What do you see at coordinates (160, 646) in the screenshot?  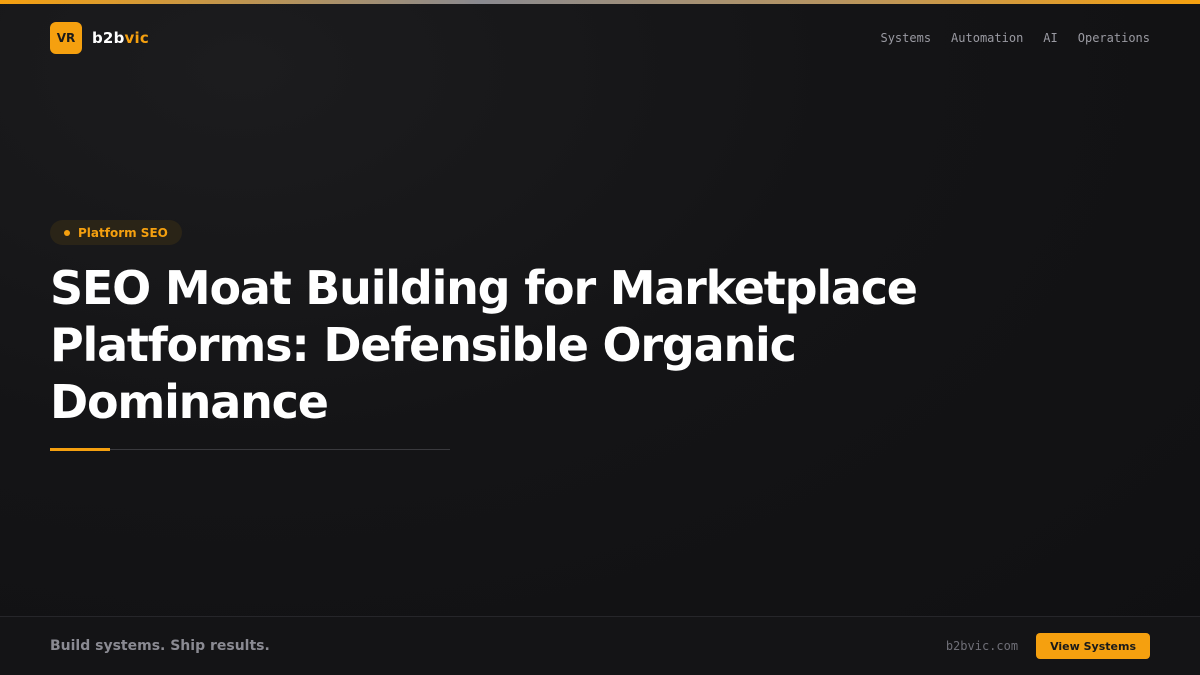 I see `footer-tagline: Build systems. Ship results.` at bounding box center [160, 646].